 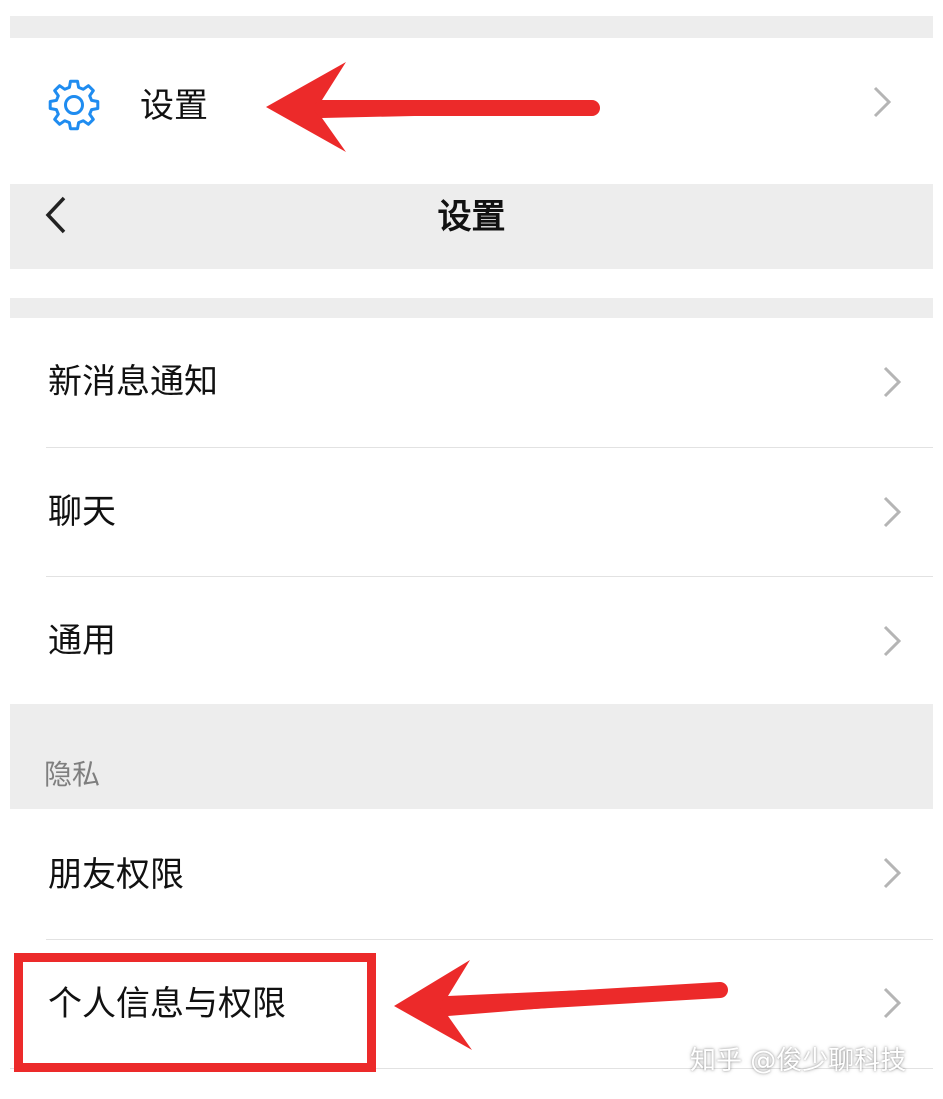 I want to click on page-title: 设置, so click(x=471, y=217).